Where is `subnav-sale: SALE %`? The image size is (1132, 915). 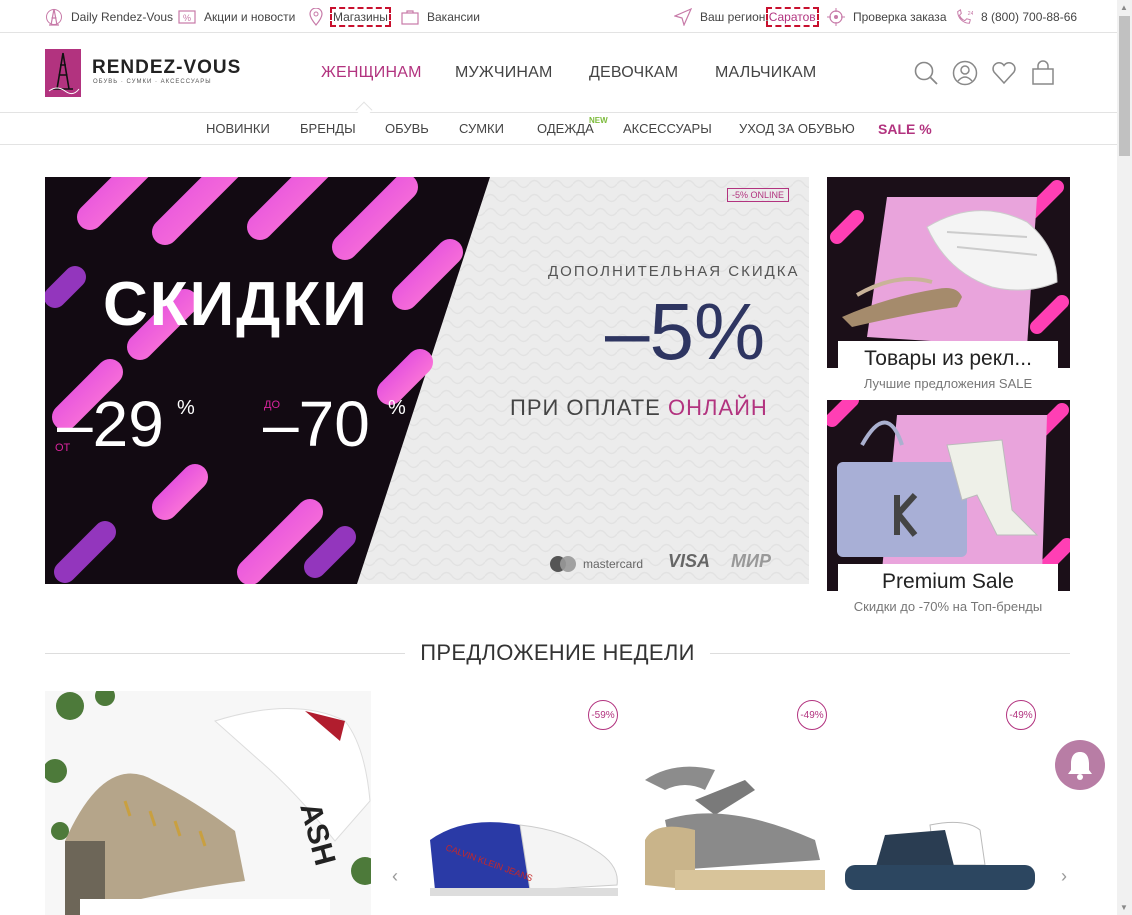 subnav-sale: SALE % is located at coordinates (905, 129).